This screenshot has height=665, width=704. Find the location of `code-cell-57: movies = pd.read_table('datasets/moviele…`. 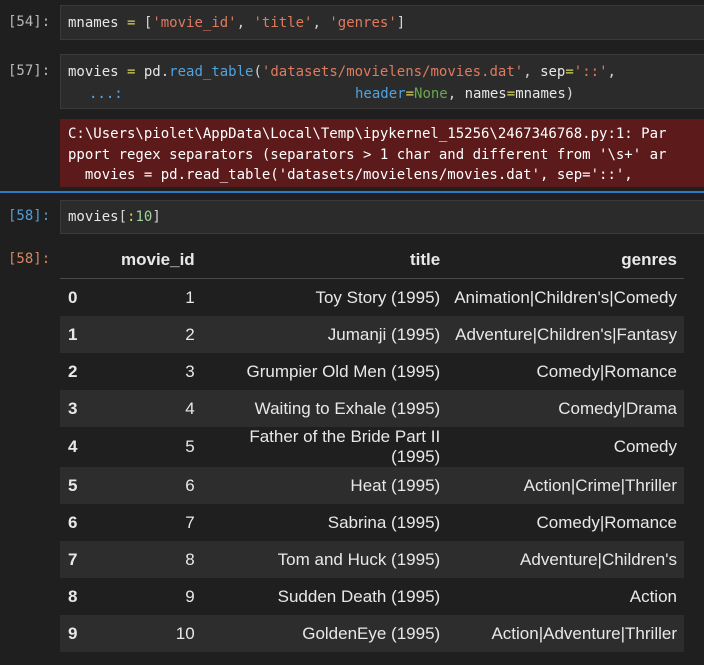

code-cell-57: movies = pd.read_table('datasets/moviele… is located at coordinates (382, 81).